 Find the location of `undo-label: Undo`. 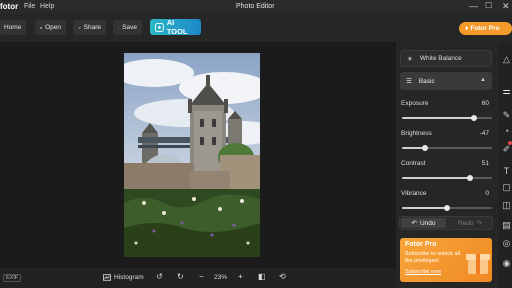

undo-label: Undo is located at coordinates (427, 223).